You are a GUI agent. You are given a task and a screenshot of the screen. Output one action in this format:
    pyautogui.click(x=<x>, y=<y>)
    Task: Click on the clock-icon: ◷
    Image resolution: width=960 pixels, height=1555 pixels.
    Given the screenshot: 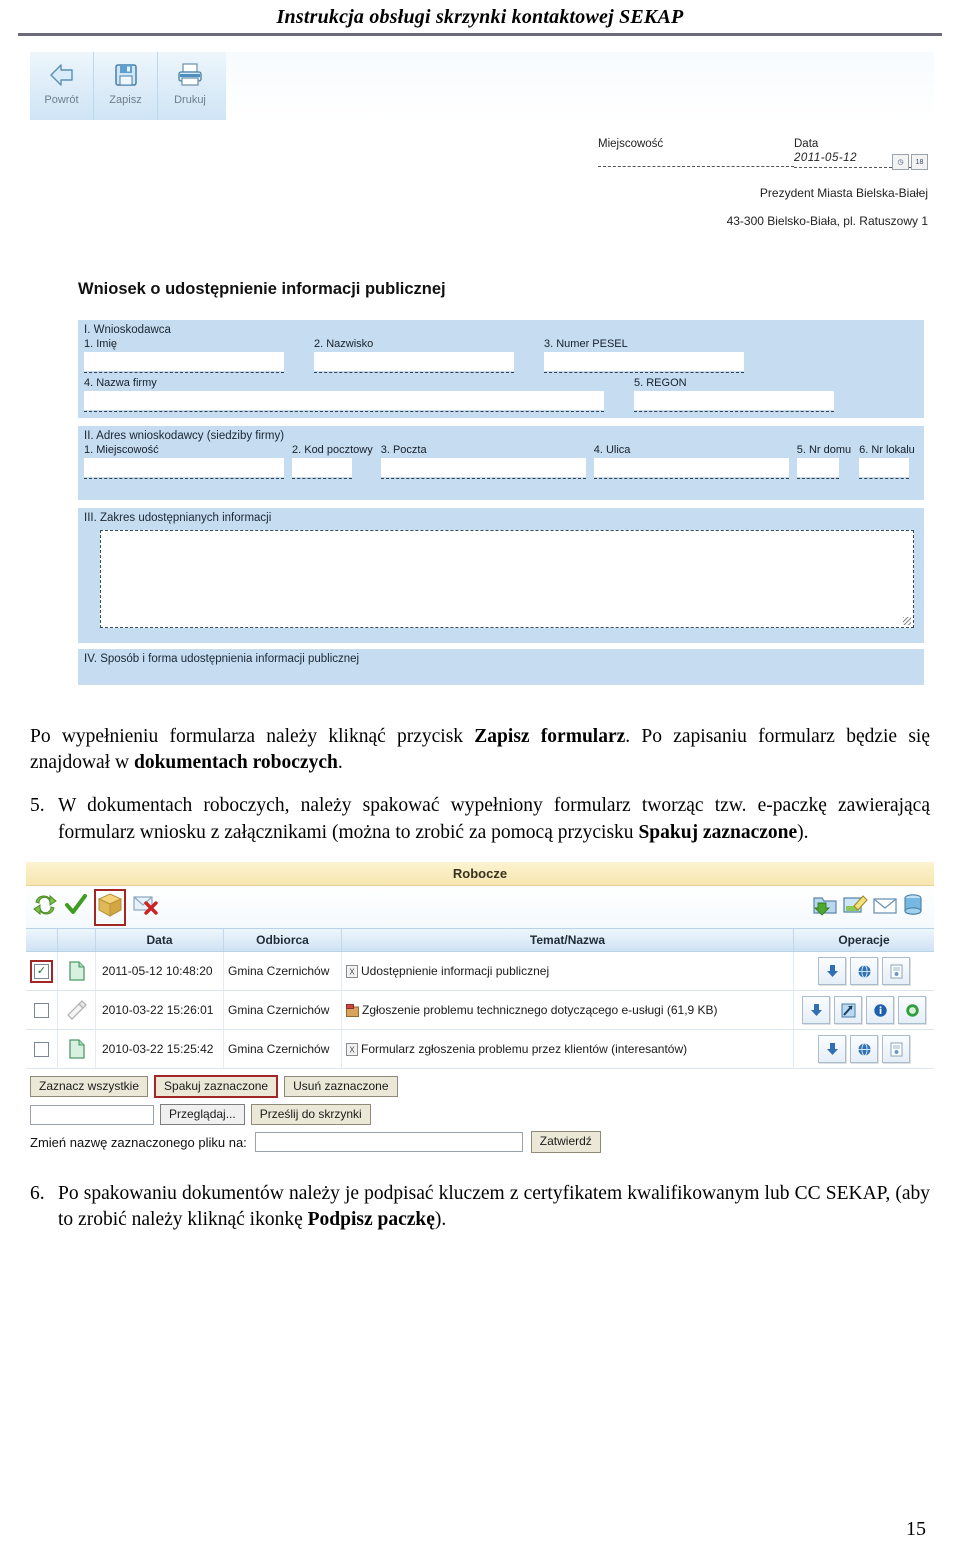 What is the action you would take?
    pyautogui.click(x=900, y=162)
    